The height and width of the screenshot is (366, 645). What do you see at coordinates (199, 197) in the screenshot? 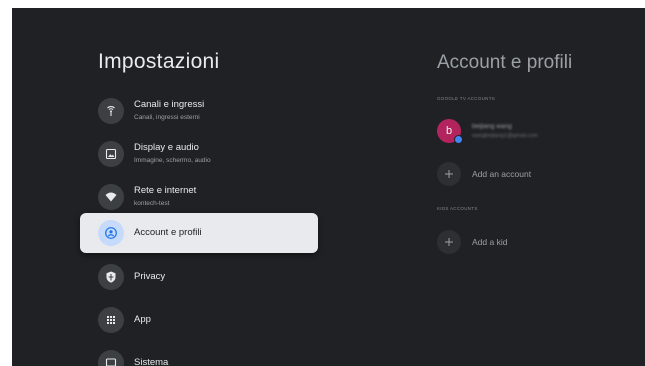
I see `menu-item-network-internet: Rete e internet kontech-test` at bounding box center [199, 197].